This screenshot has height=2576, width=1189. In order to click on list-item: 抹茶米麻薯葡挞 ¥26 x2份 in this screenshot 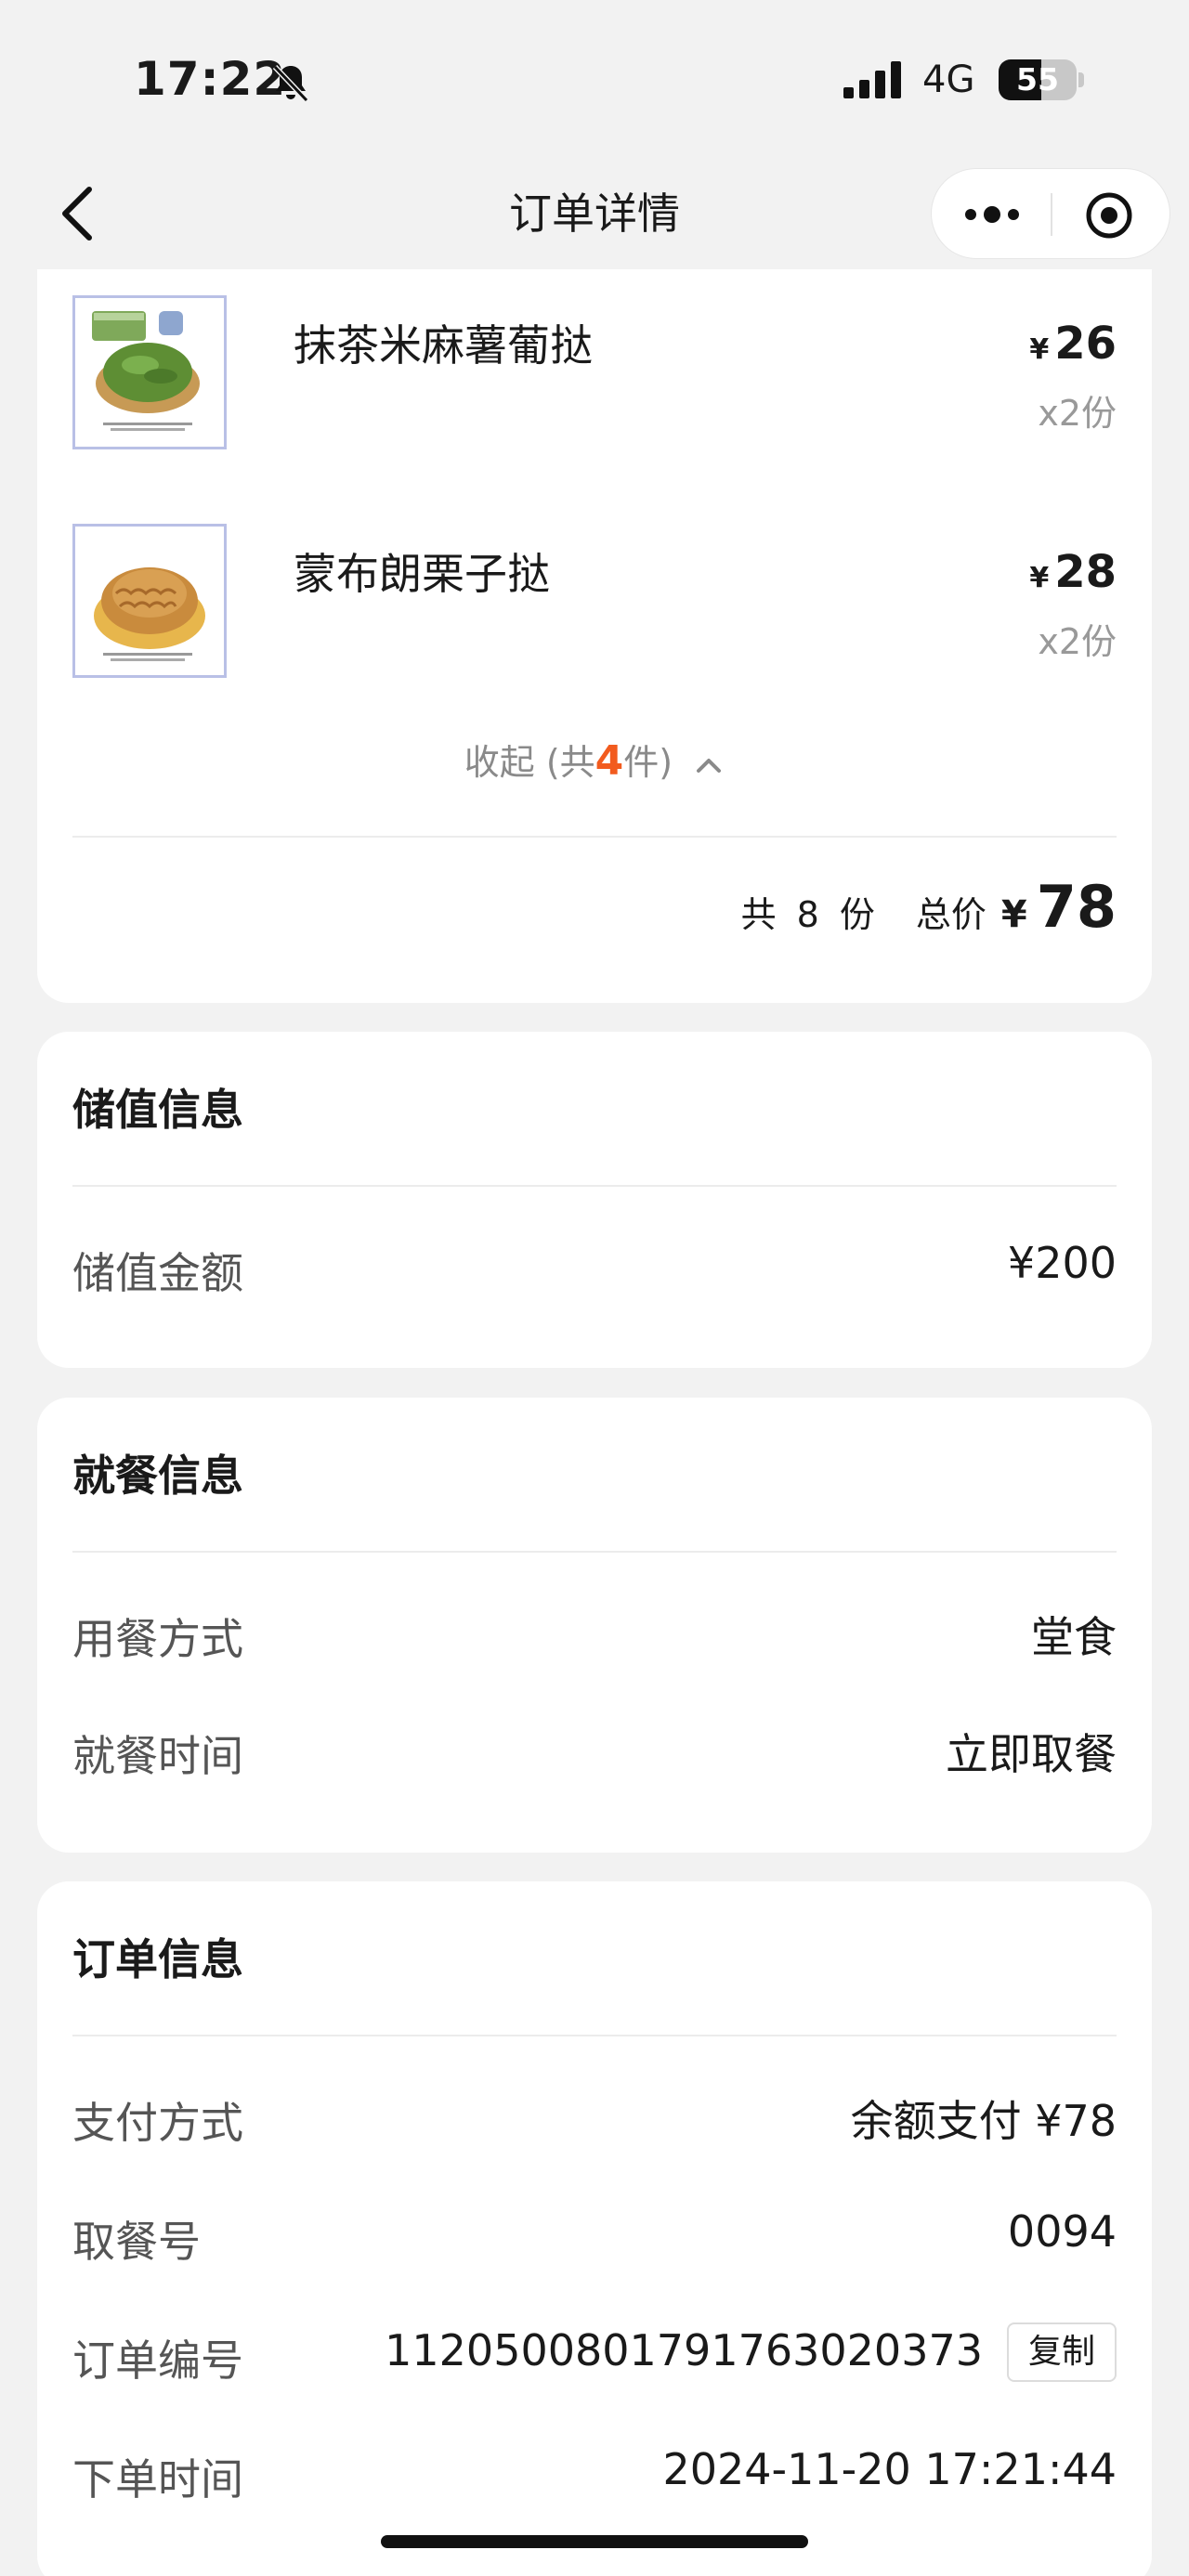, I will do `click(594, 374)`.